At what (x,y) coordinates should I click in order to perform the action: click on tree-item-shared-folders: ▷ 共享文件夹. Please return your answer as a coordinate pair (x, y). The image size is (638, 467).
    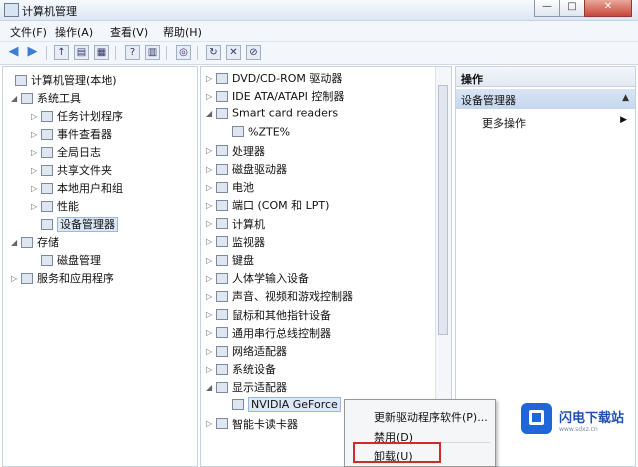
    Looking at the image, I should click on (71, 170).